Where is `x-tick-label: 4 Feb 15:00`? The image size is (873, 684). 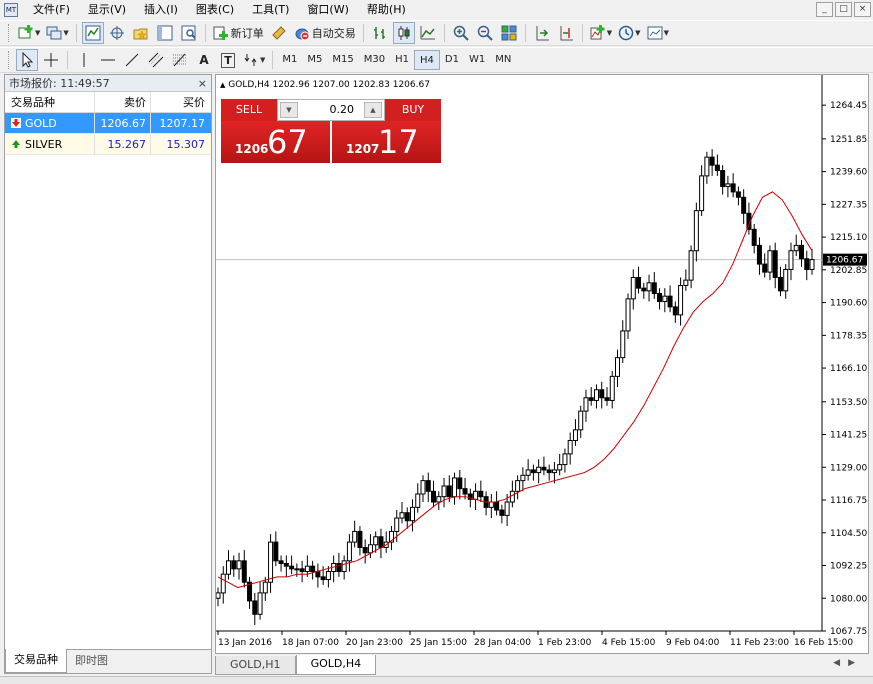 x-tick-label: 4 Feb 15:00 is located at coordinates (629, 643).